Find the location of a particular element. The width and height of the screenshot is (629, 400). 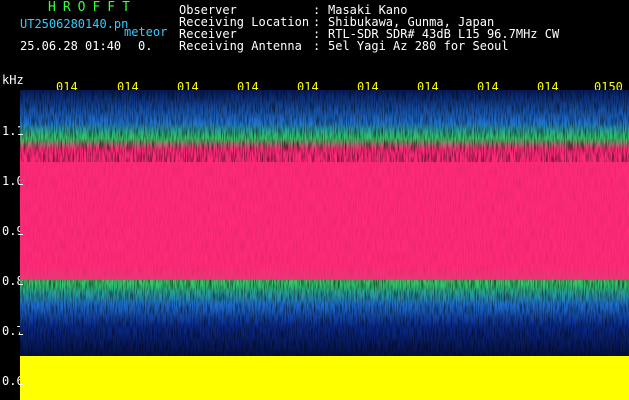

antenna-label: Receiving Antenna is located at coordinates (240, 46).